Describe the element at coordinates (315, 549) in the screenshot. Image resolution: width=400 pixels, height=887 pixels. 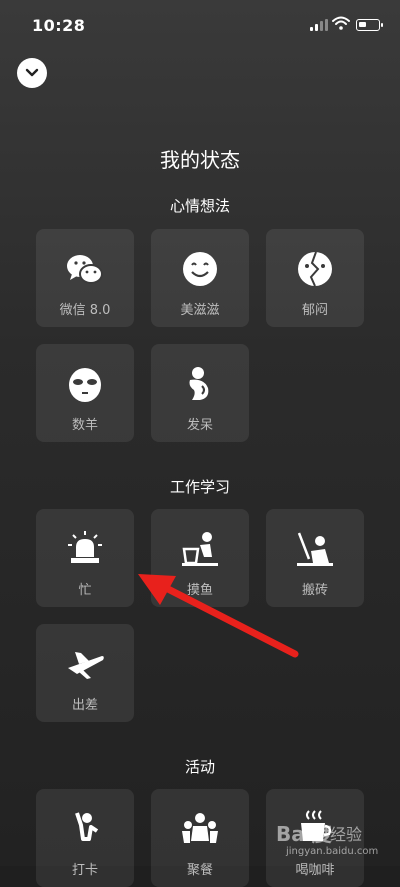
I see `person-working-icon` at that location.